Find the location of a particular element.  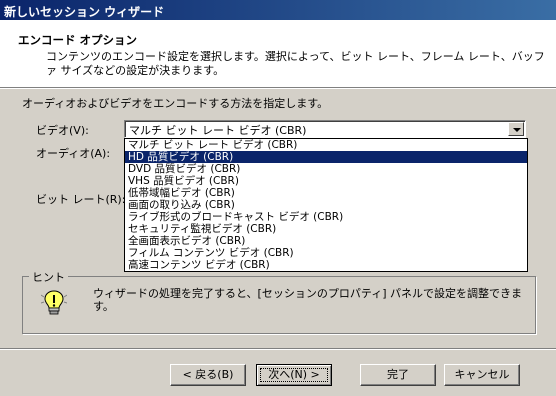

dropdown-item: 全画面表示ビデオ (CBR) is located at coordinates (326, 241).